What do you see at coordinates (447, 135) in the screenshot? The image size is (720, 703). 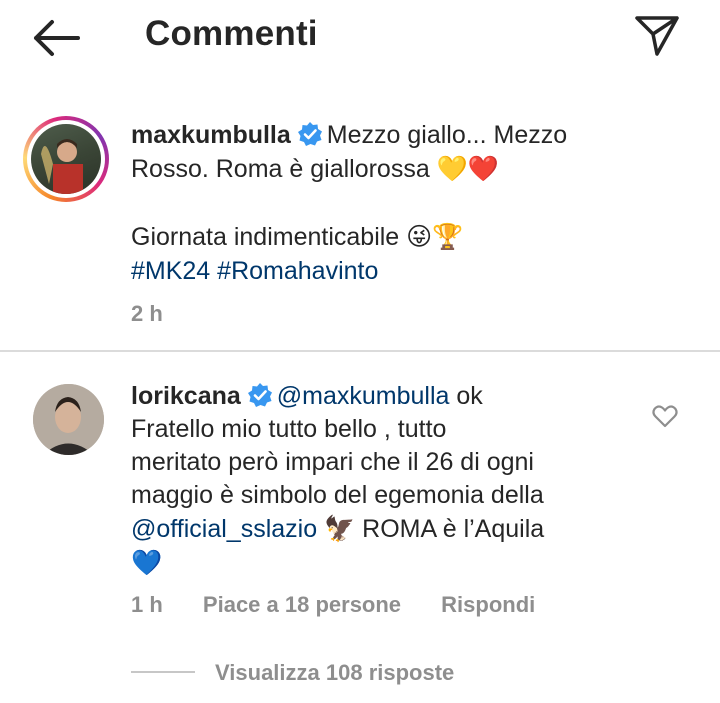 I see `caption-line-1: Mezzo giallo... Mezzo` at bounding box center [447, 135].